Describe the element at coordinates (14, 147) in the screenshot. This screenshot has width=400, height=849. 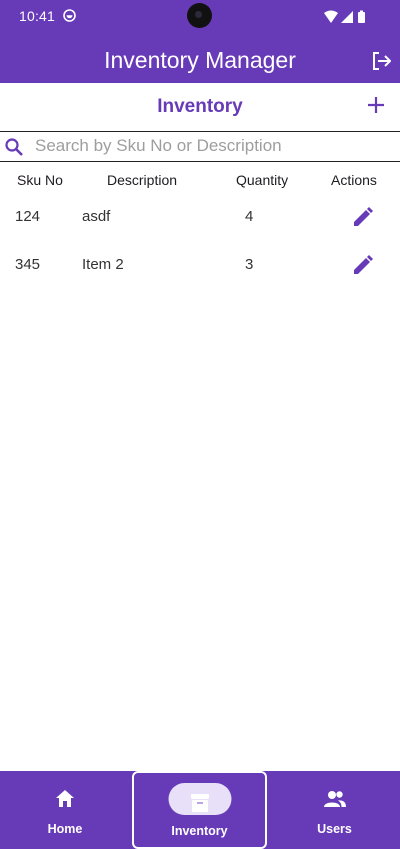
I see `search-icon` at that location.